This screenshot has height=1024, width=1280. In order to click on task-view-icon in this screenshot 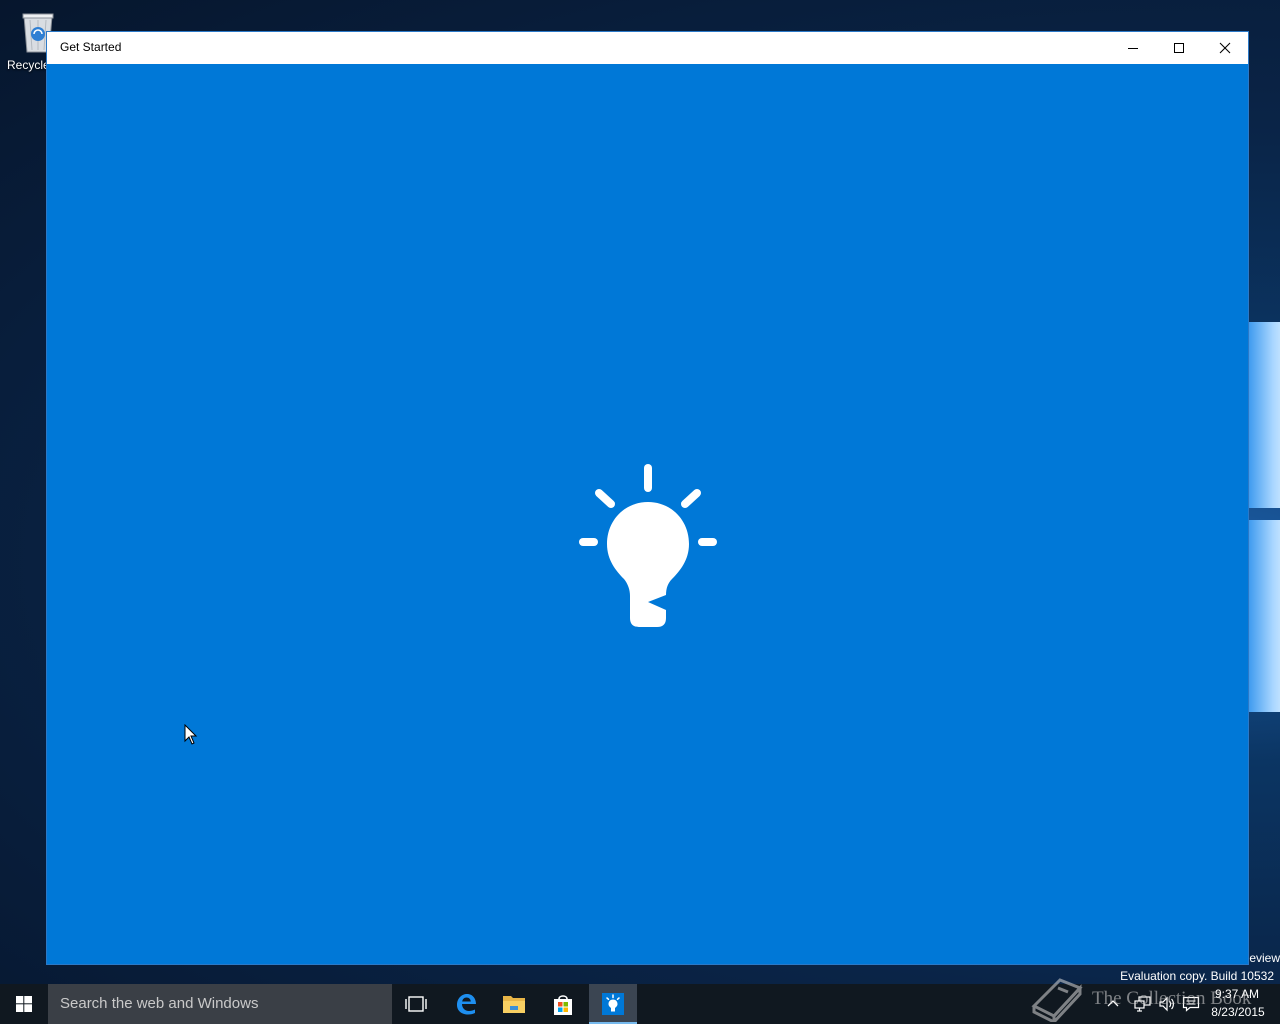, I will do `click(416, 1004)`.